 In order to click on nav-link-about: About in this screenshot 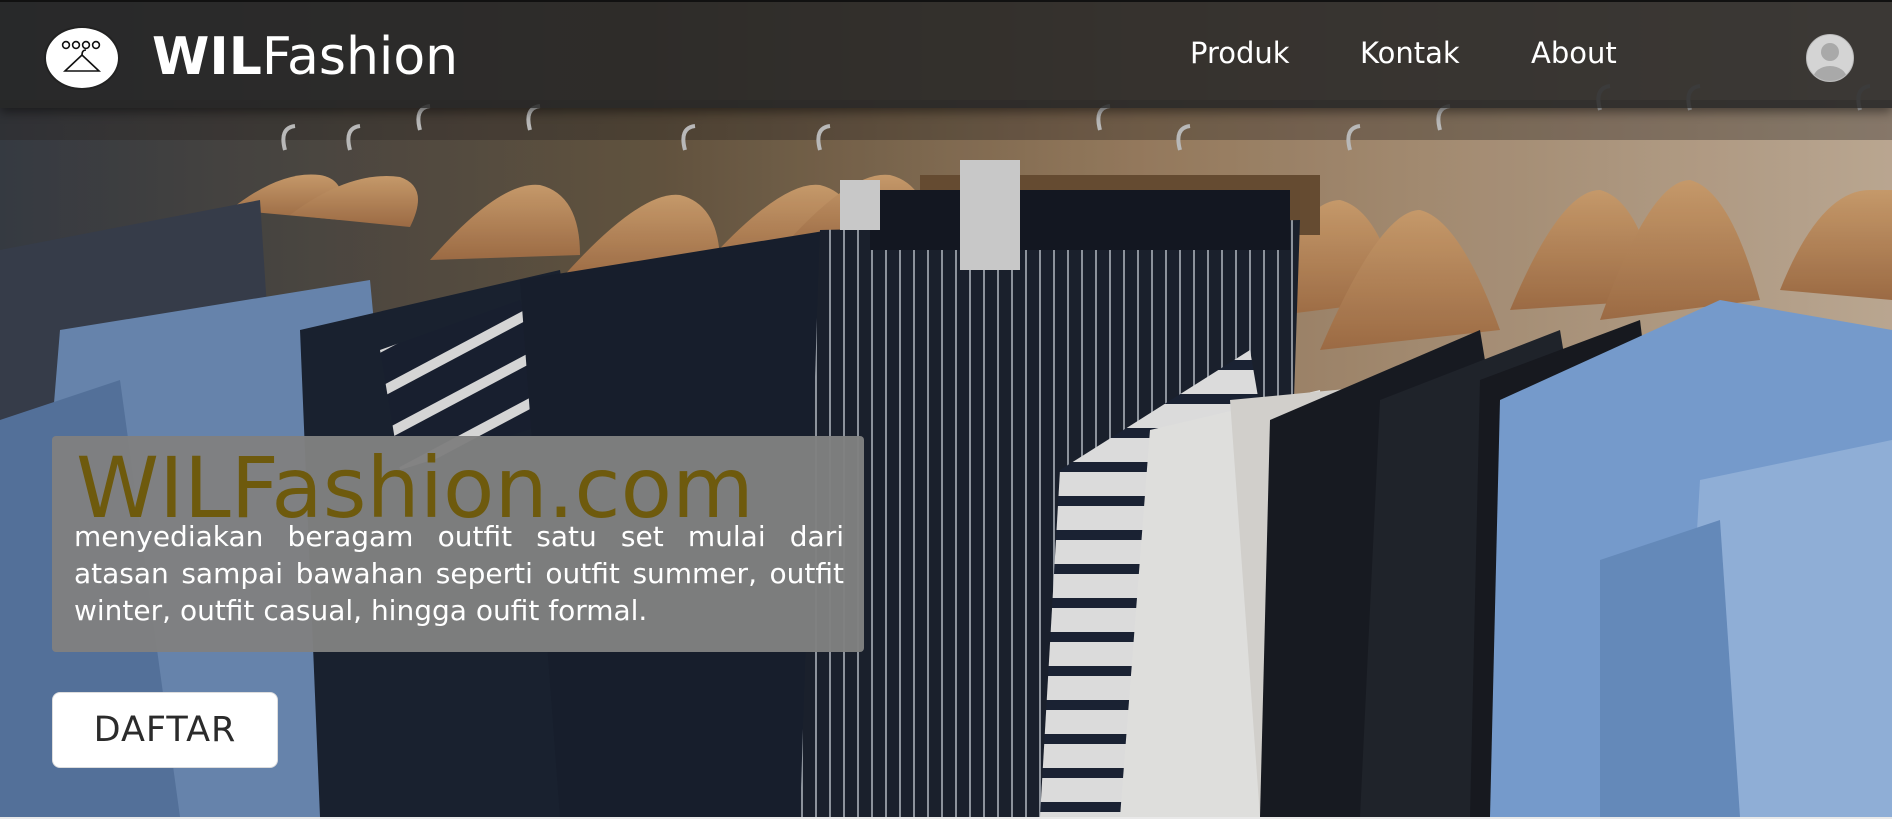, I will do `click(1574, 53)`.